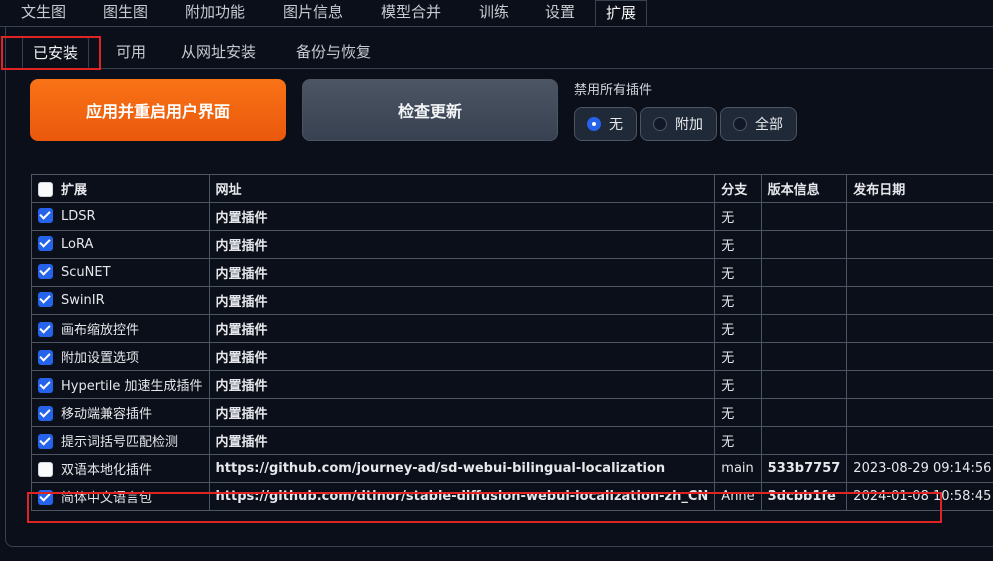 The image size is (993, 561). Describe the element at coordinates (107, 414) in the screenshot. I see `extension-name: 移动端兼容插件` at that location.